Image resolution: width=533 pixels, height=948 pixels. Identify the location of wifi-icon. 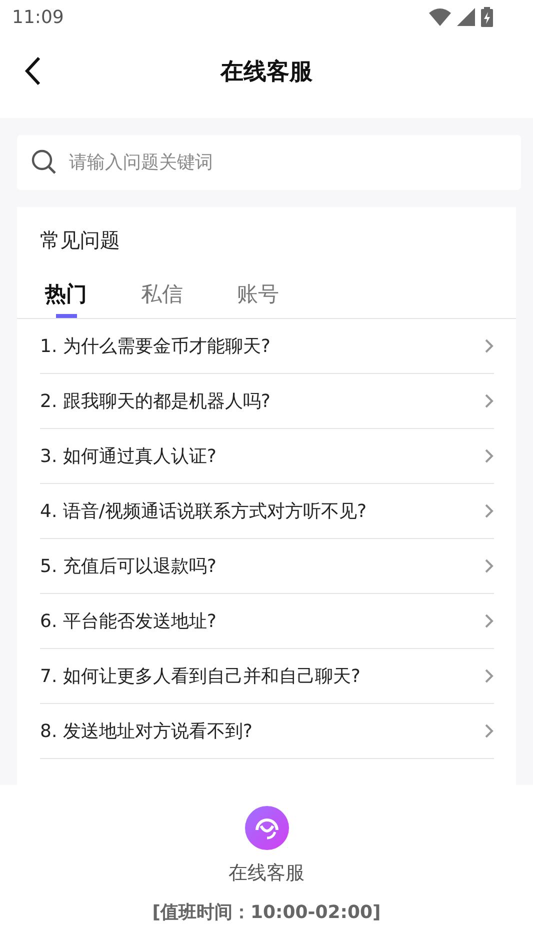
(440, 17).